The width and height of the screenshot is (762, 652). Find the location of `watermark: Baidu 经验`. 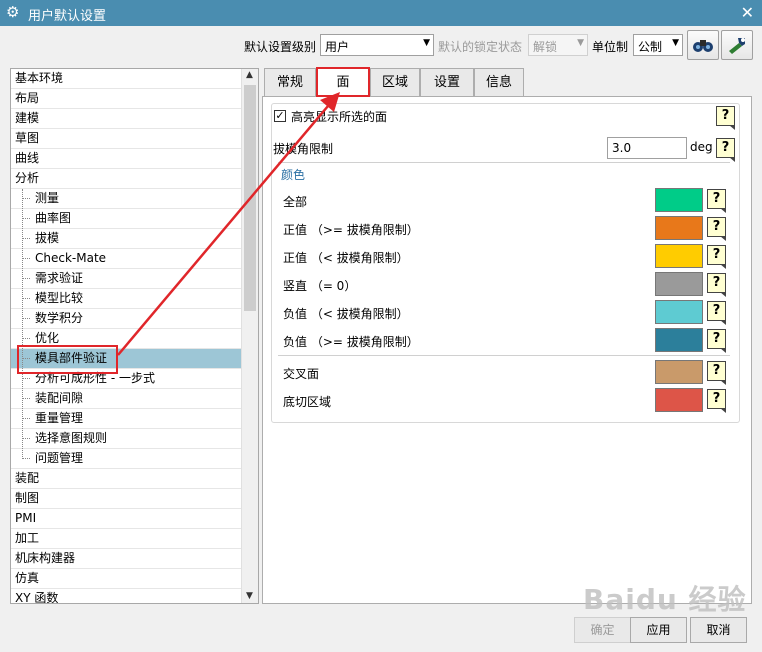

watermark: Baidu 经验 is located at coordinates (665, 599).